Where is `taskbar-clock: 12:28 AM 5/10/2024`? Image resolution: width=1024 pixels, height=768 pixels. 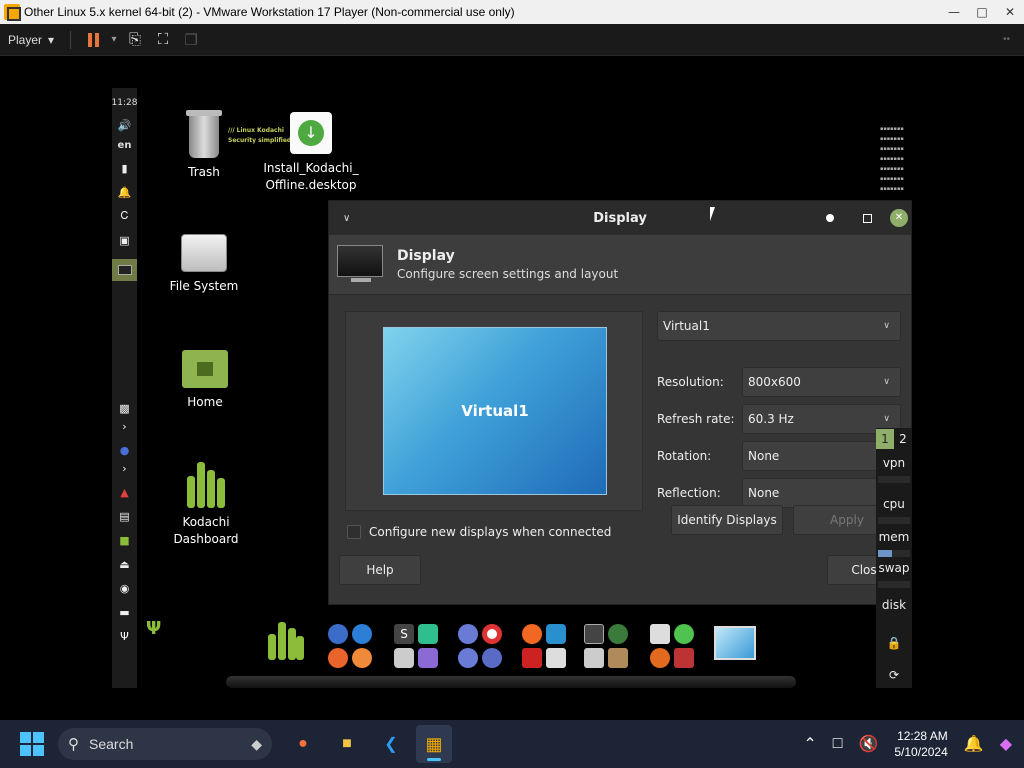 taskbar-clock: 12:28 AM 5/10/2024 is located at coordinates (920, 744).